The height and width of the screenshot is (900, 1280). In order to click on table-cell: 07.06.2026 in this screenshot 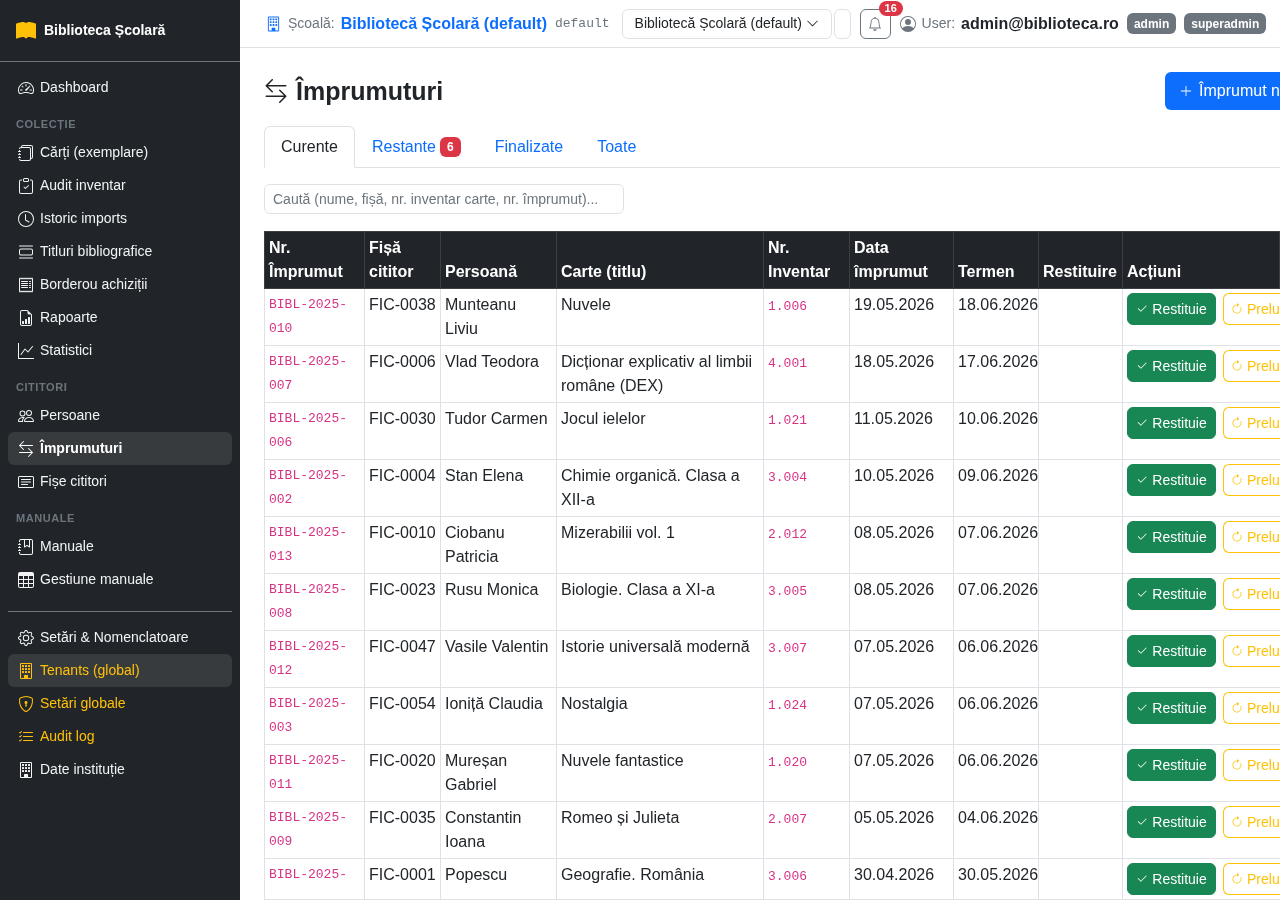, I will do `click(996, 545)`.